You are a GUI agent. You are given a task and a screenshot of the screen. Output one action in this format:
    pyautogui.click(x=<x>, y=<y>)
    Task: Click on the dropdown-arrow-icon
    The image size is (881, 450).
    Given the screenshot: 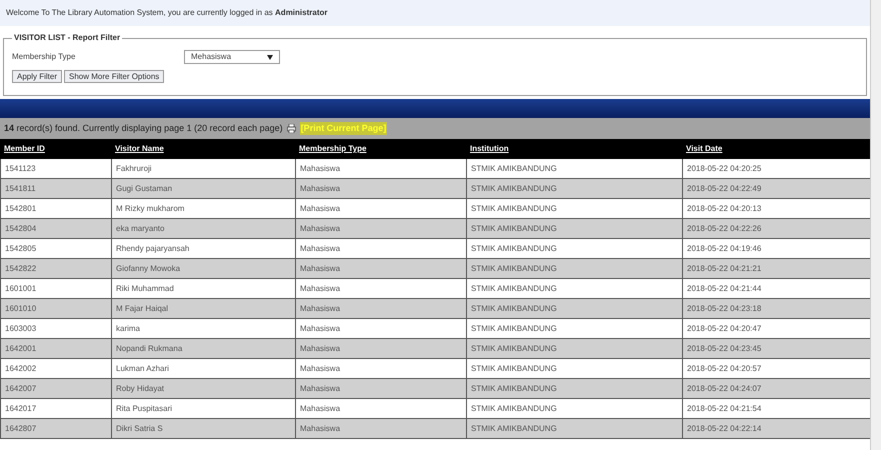 What is the action you would take?
    pyautogui.click(x=270, y=57)
    